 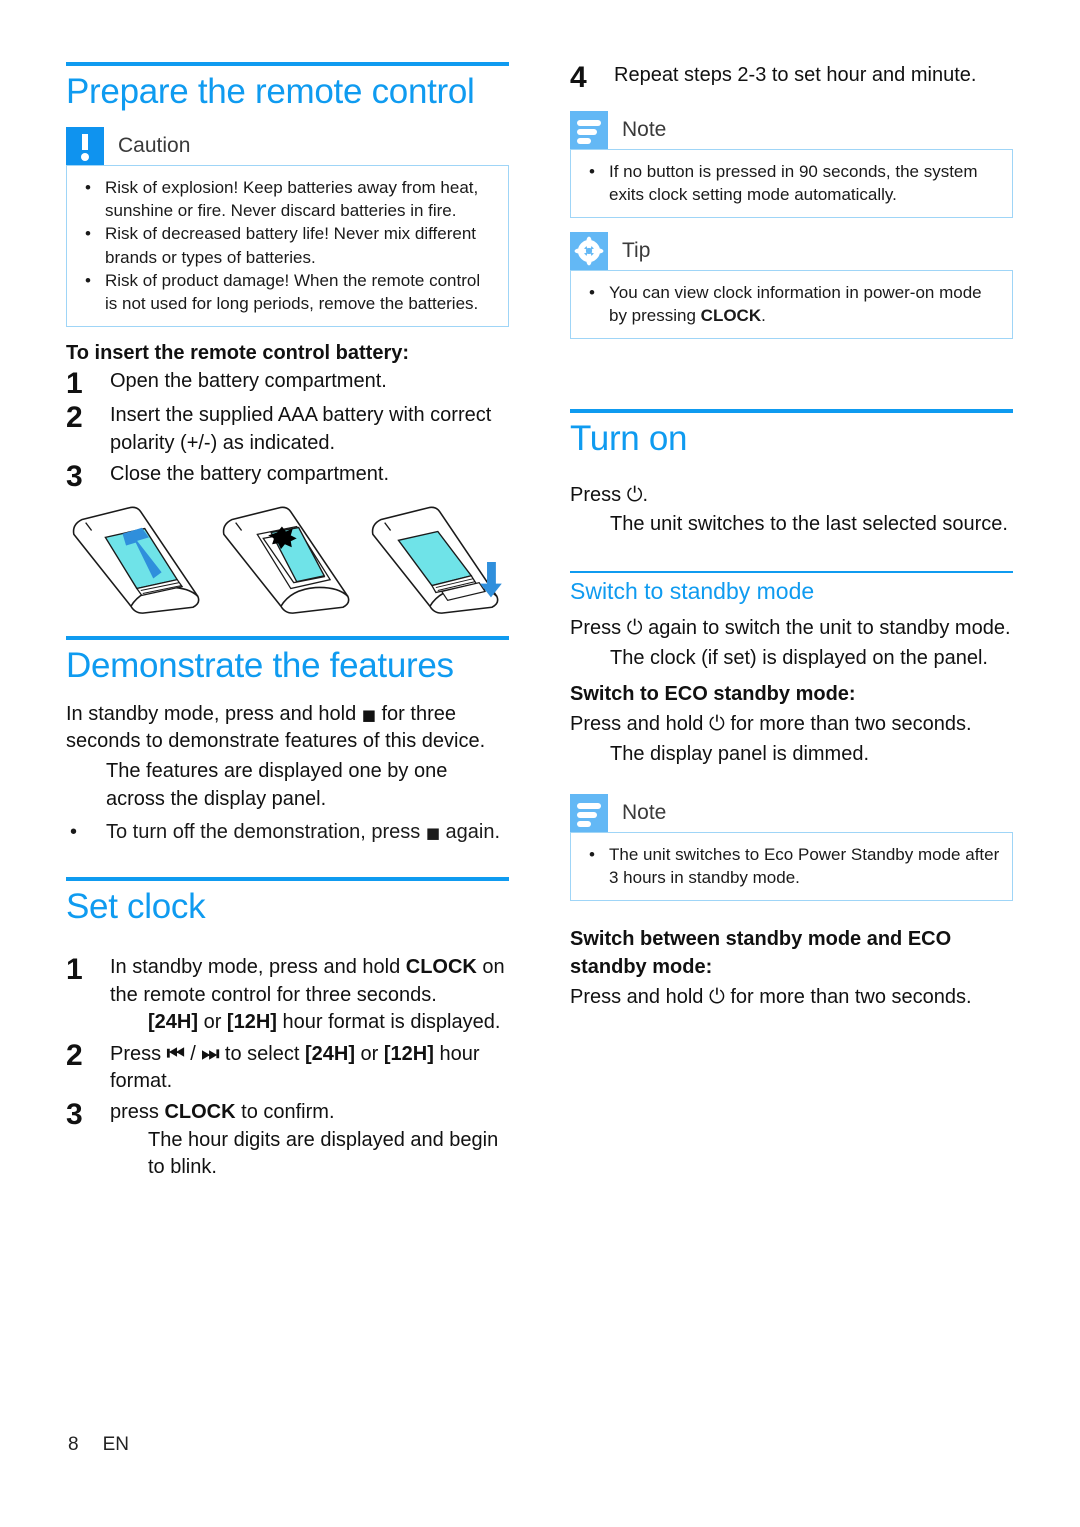 What do you see at coordinates (250, 473) in the screenshot?
I see `step-text: Close the battery compartment.` at bounding box center [250, 473].